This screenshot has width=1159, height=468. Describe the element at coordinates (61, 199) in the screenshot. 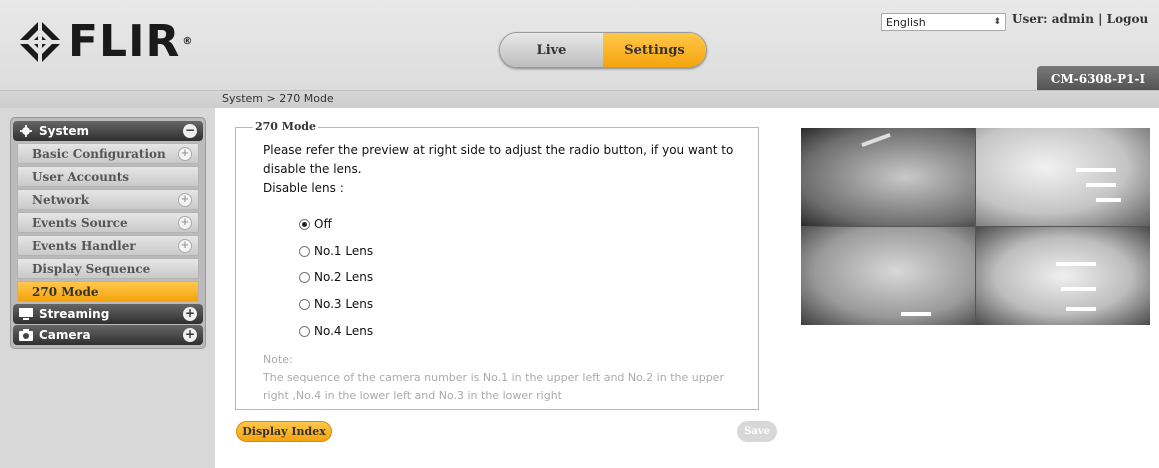

I see `sidebar-item-label: Network` at that location.